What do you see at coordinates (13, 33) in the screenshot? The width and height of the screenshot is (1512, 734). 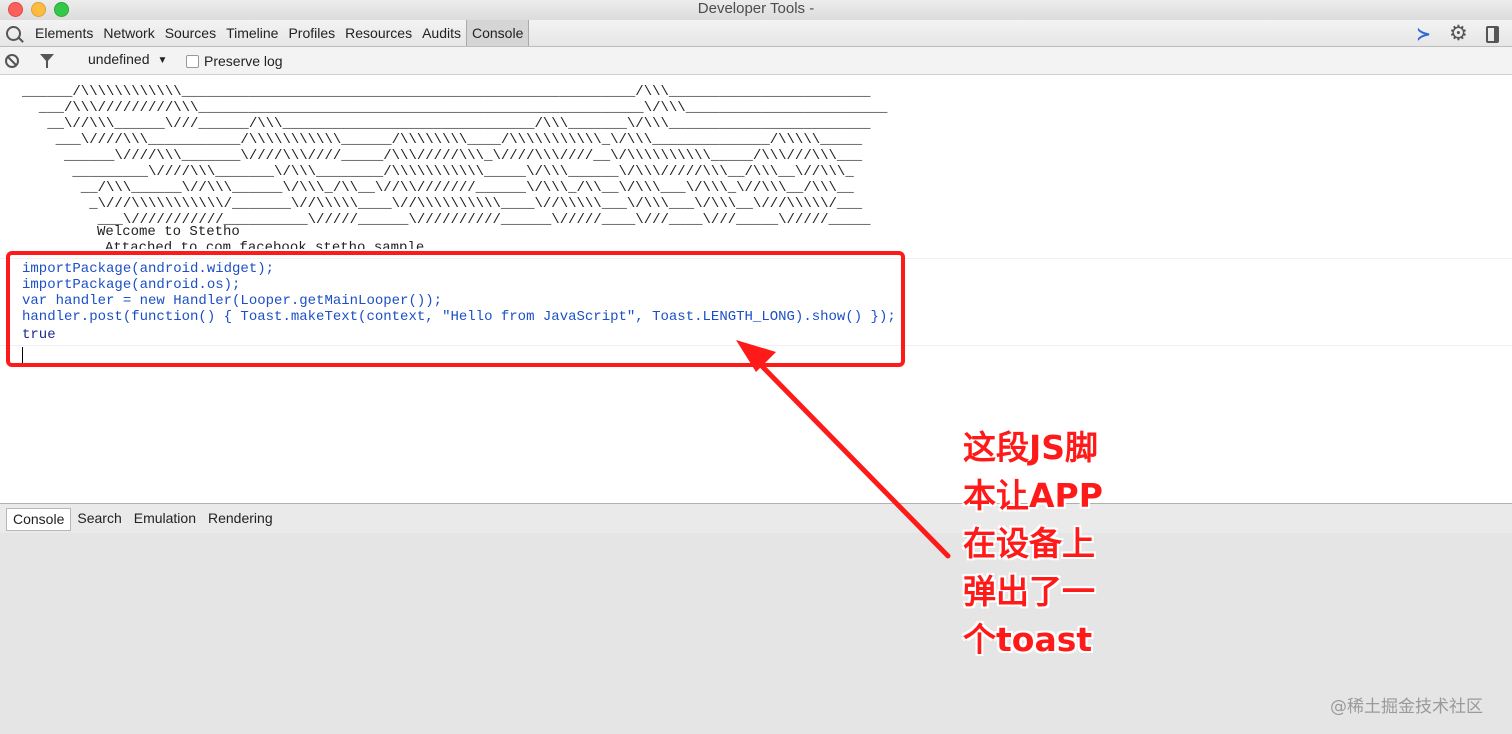 I see `search-icon` at bounding box center [13, 33].